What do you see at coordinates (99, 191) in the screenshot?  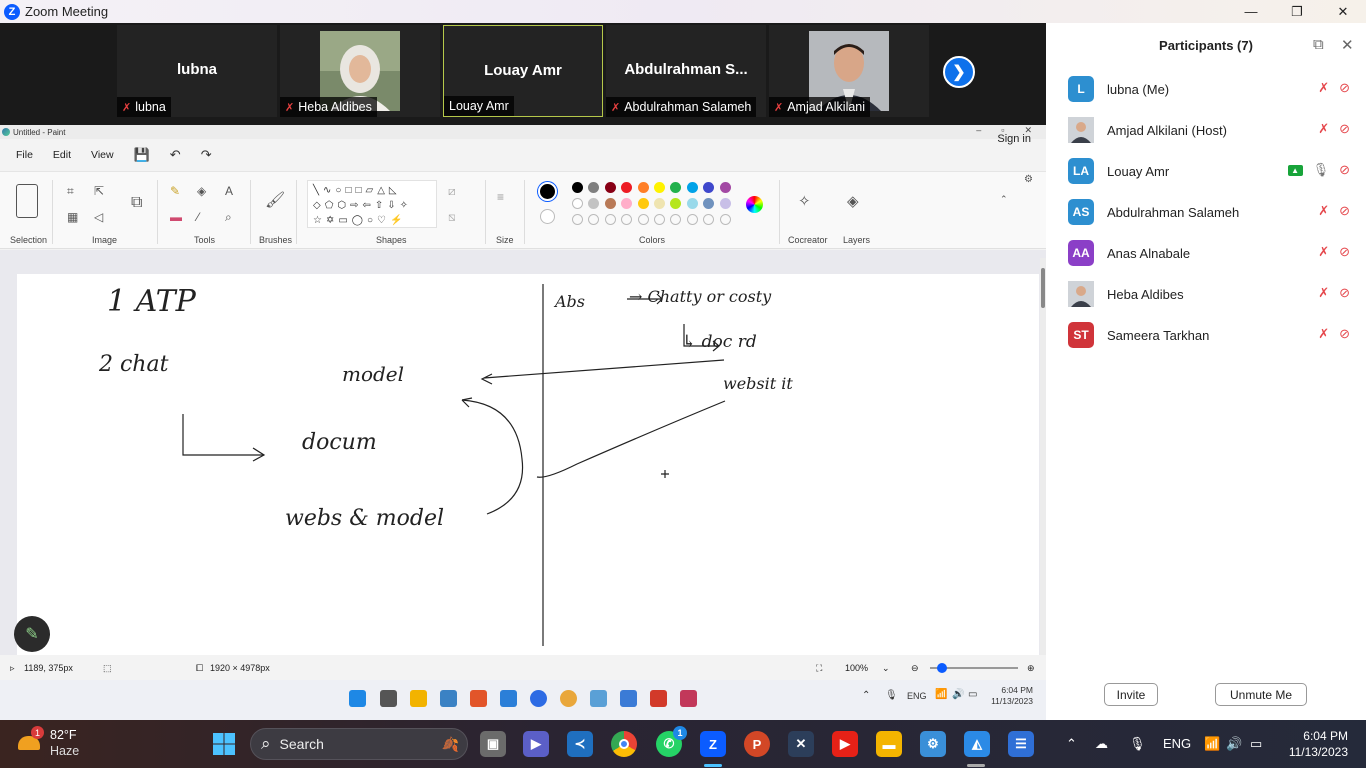 I see `resize-icon: ⇱` at bounding box center [99, 191].